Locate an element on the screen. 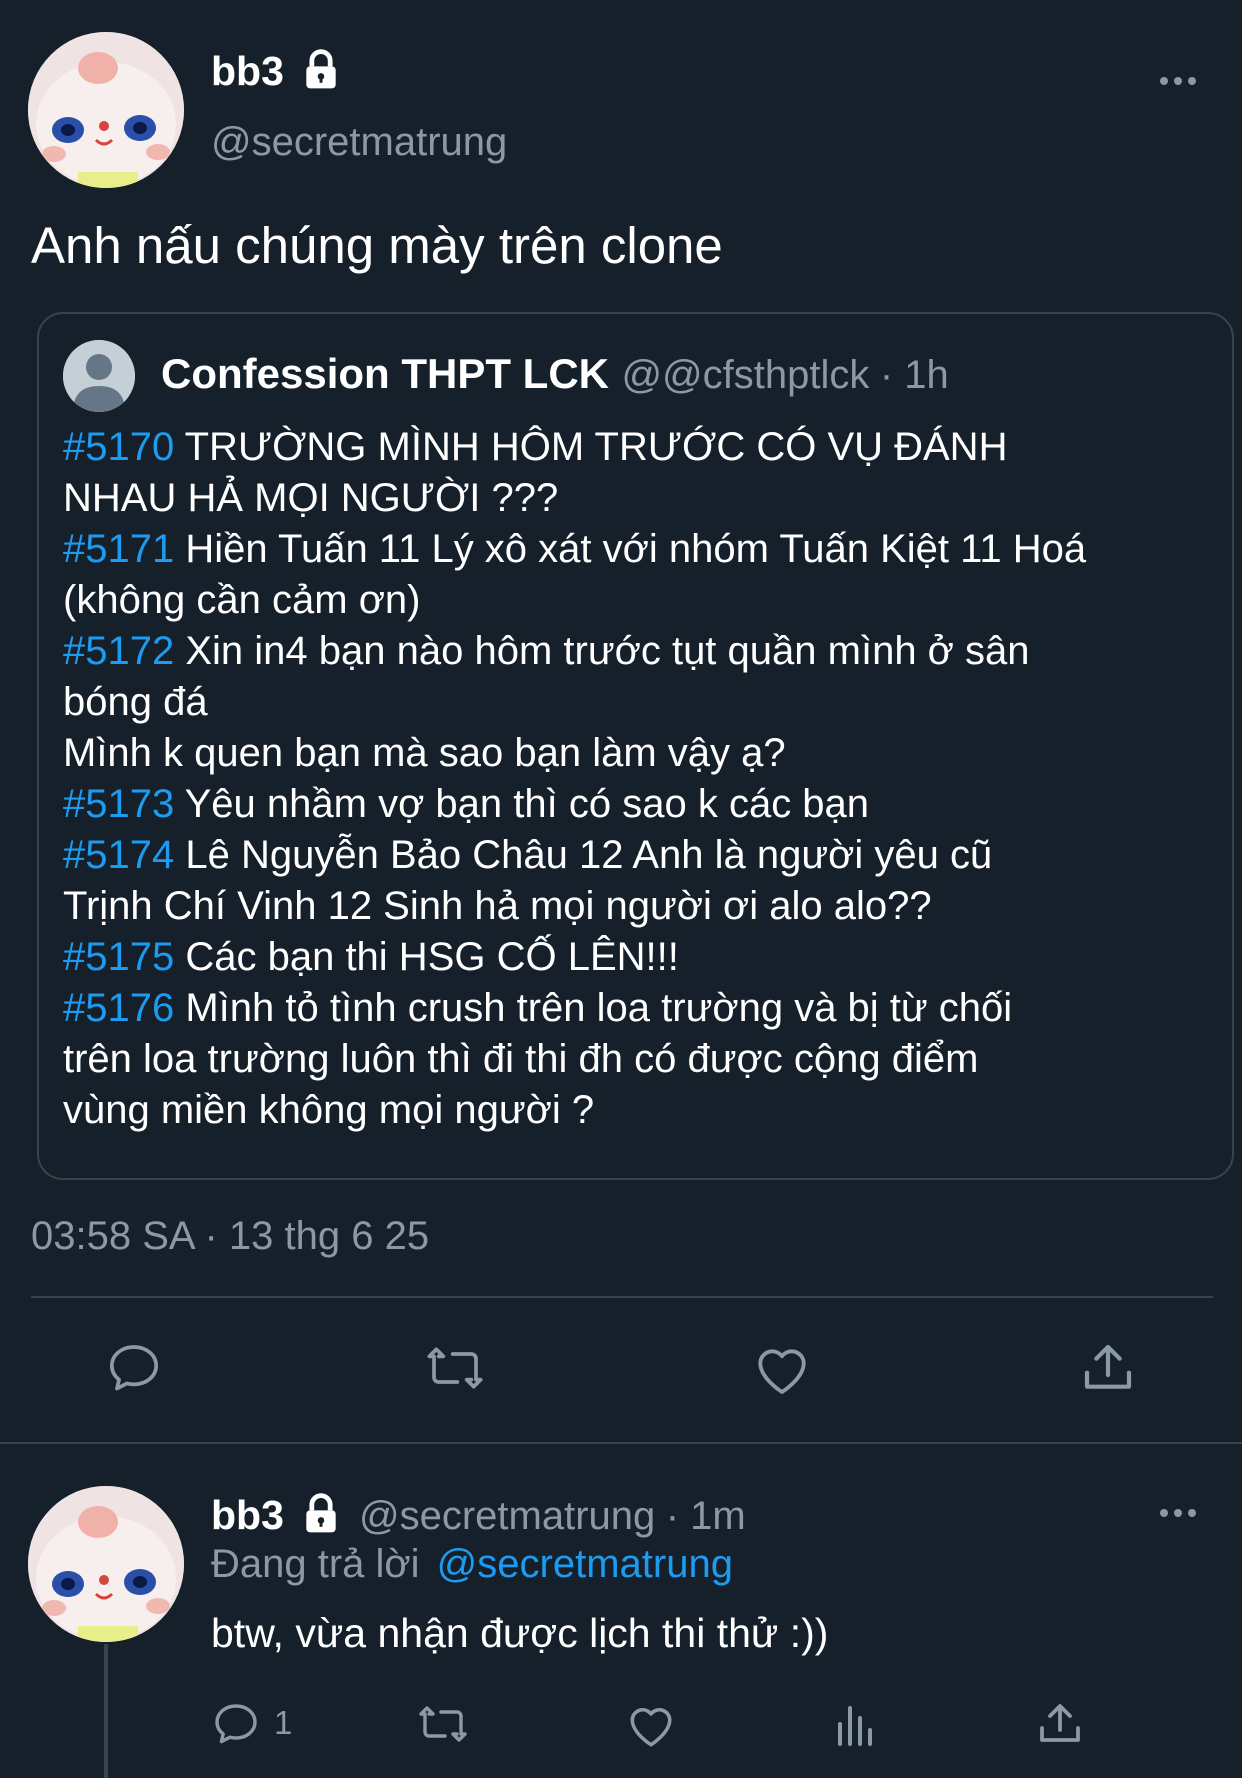  quoted-line: NHAU HẢ MỌI NGƯỜI ??? is located at coordinates (574, 498).